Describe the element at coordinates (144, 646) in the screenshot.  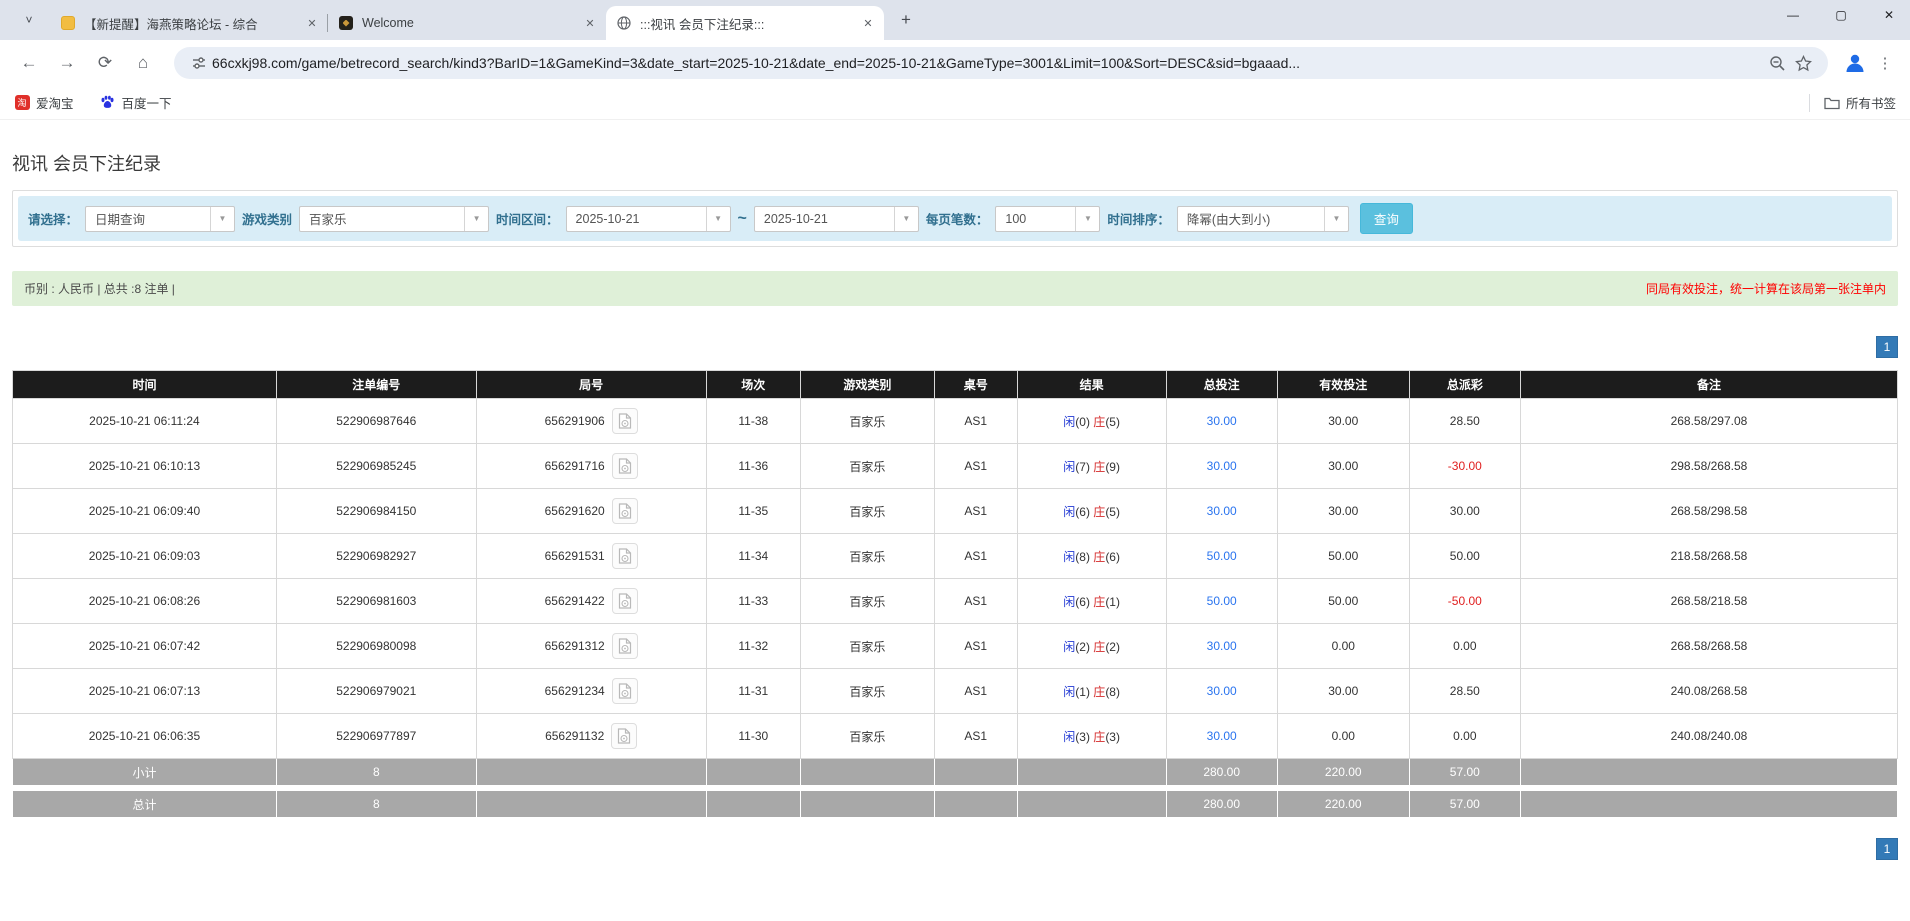
I see `cell-time: 2025-10-21 06:07:42` at that location.